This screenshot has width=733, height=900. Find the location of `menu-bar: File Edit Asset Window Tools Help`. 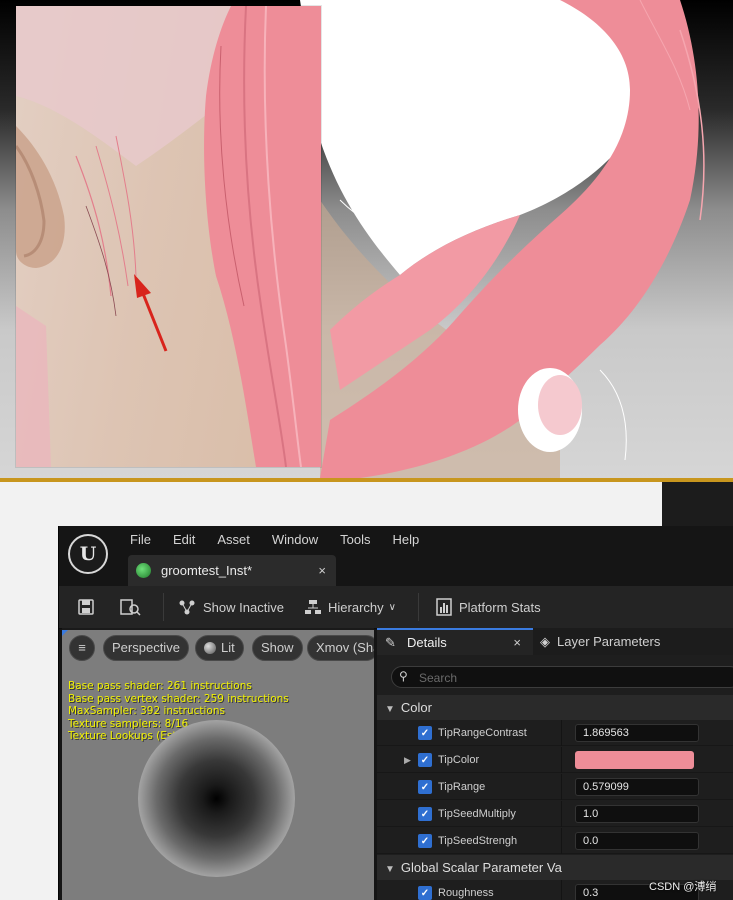

menu-bar: File Edit Asset Window Tools Help is located at coordinates (274, 540).